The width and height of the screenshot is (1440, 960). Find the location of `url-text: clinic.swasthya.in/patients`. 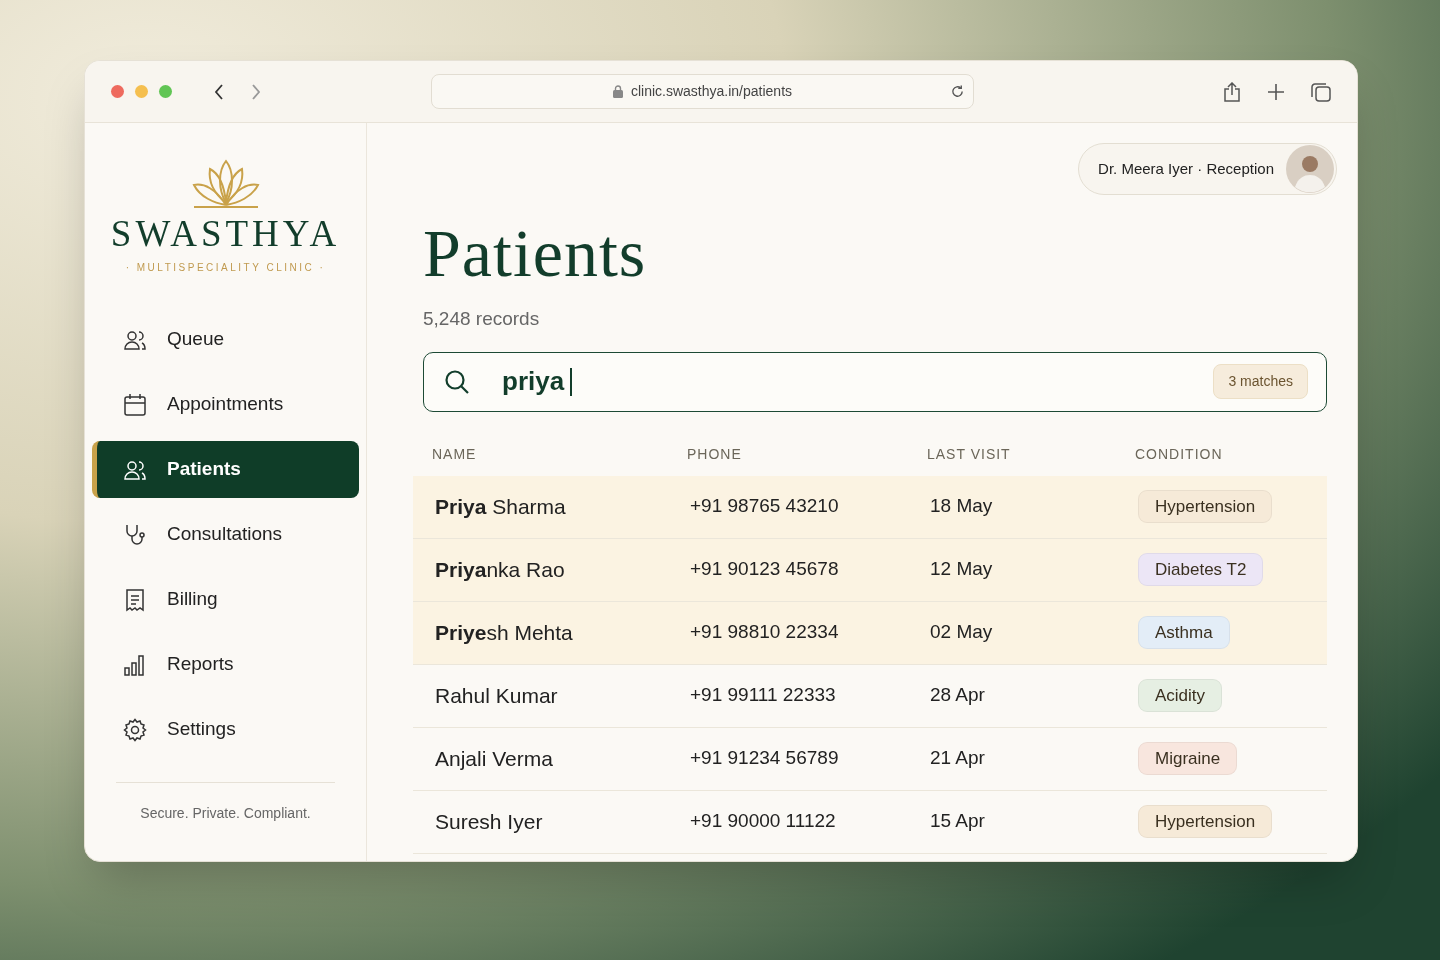

url-text: clinic.swasthya.in/patients is located at coordinates (711, 91).